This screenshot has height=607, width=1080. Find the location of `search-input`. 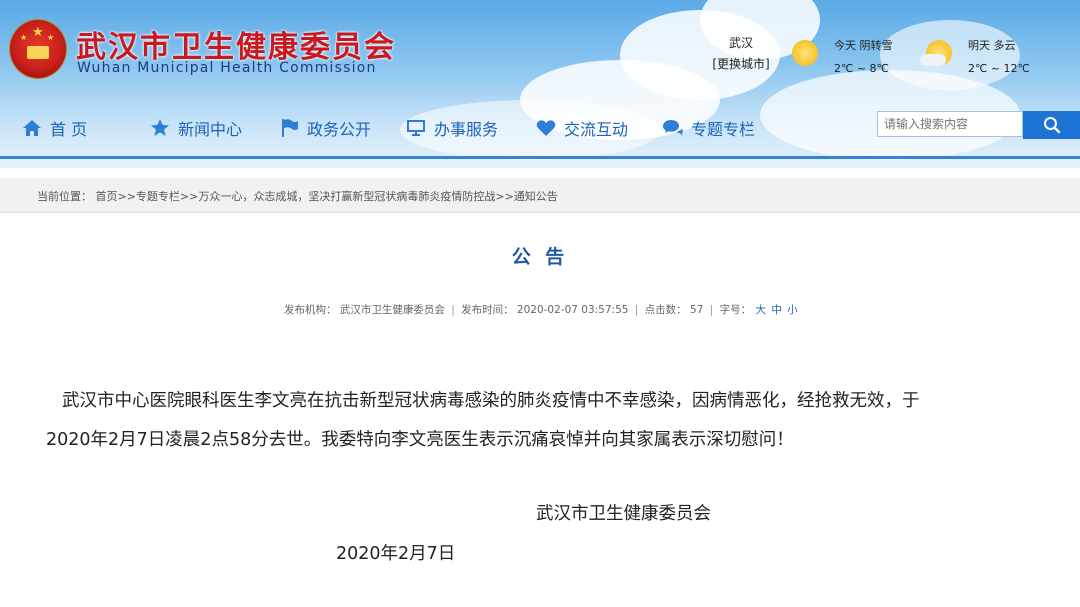

search-input is located at coordinates (950, 124).